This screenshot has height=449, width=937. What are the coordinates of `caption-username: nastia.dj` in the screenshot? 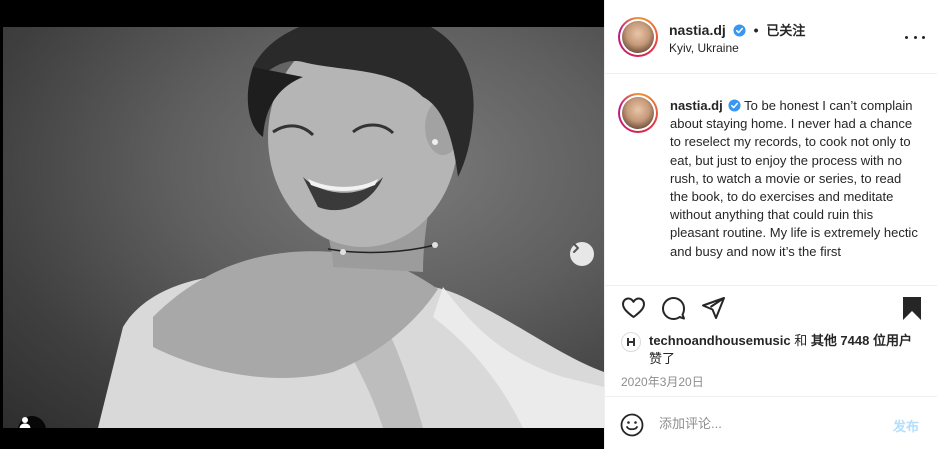 It's located at (696, 105).